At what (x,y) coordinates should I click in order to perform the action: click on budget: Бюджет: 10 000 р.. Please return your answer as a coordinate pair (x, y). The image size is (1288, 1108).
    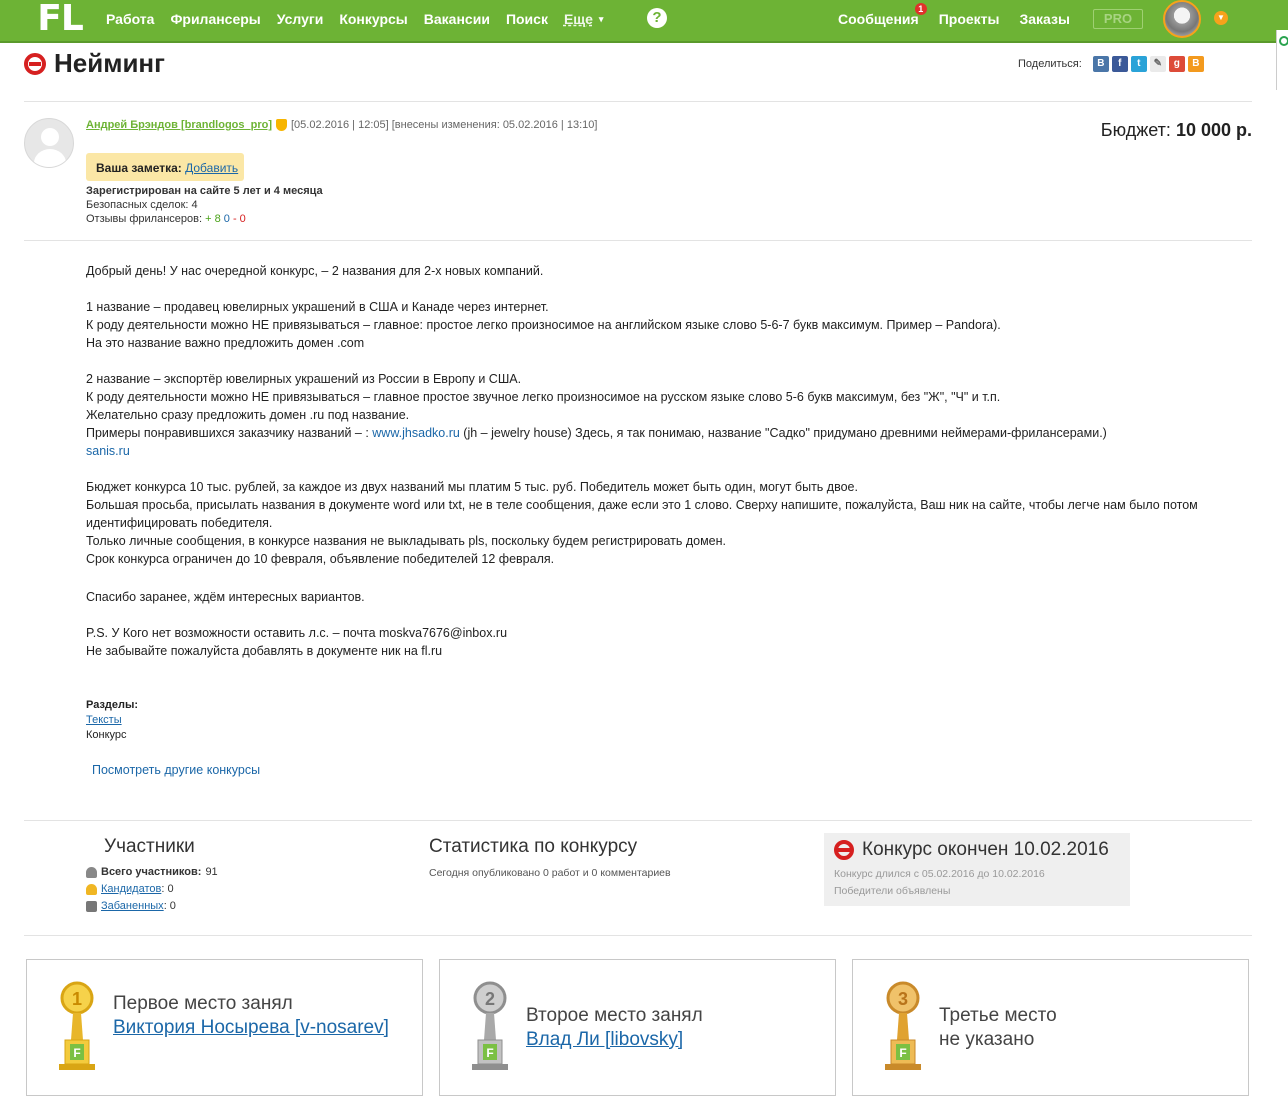
    Looking at the image, I should click on (1176, 130).